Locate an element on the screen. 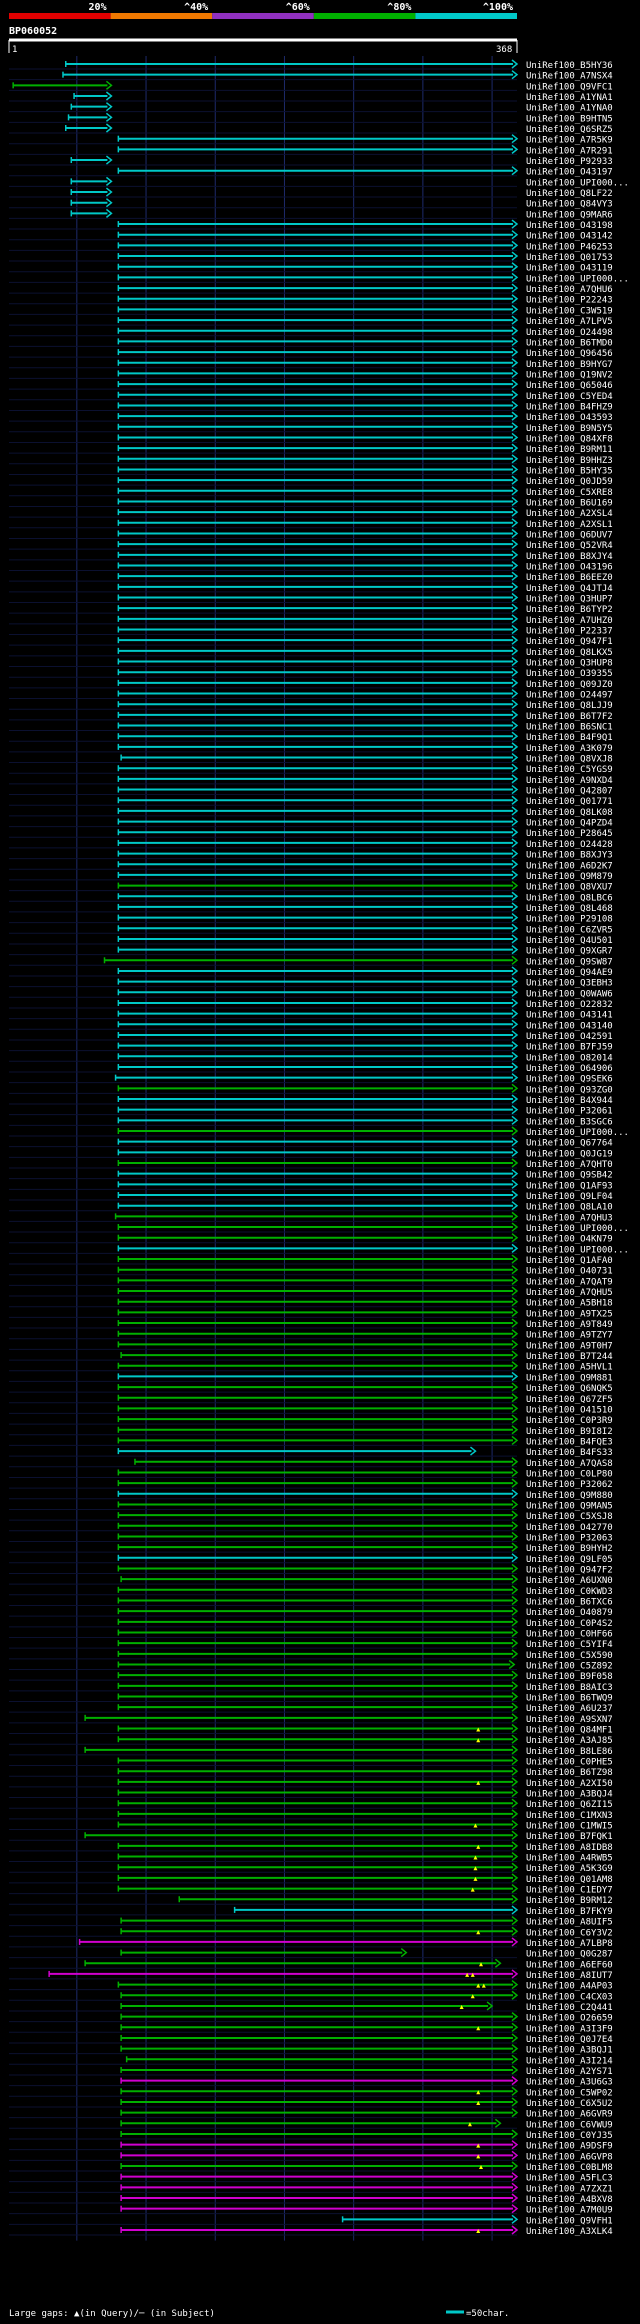 This screenshot has height=2324, width=640. hit-label: UniRef100_B4FS33 is located at coordinates (569, 1453).